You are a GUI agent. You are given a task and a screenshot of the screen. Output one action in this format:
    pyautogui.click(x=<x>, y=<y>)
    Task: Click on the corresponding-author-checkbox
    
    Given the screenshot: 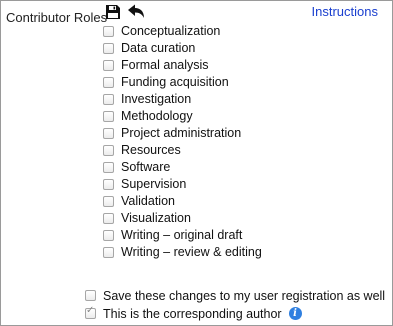 What is the action you would take?
    pyautogui.click(x=90, y=312)
    